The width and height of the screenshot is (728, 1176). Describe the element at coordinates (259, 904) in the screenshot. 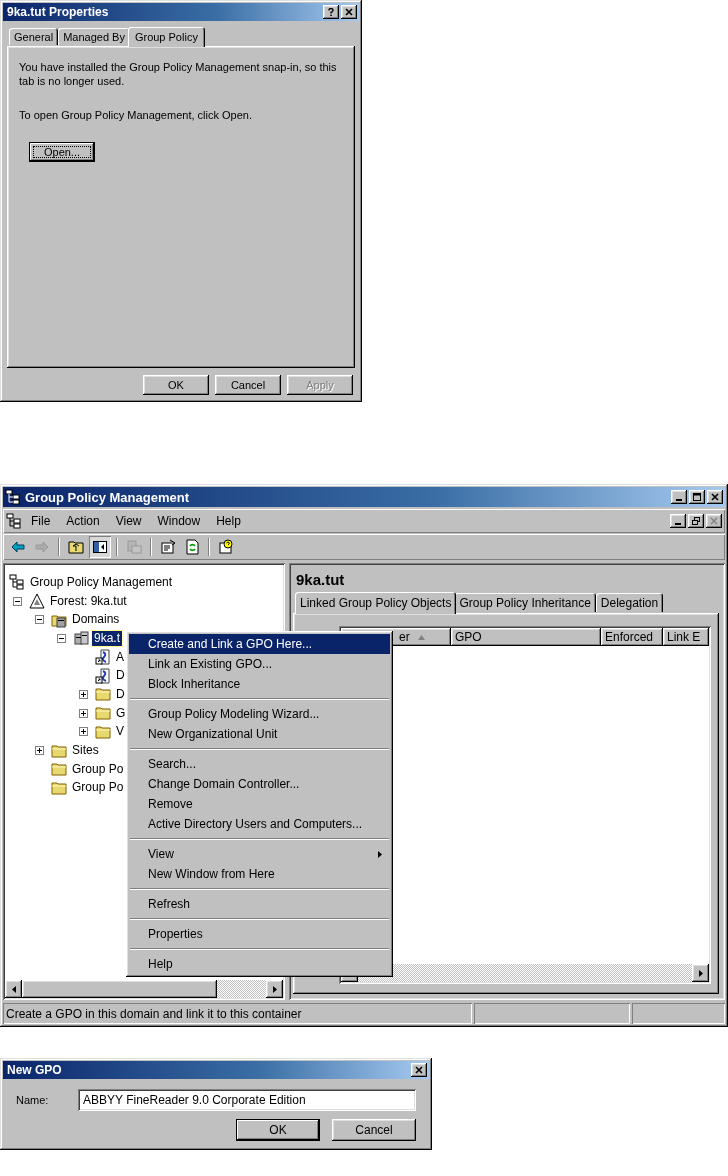

I see `menu-item: Refresh` at that location.